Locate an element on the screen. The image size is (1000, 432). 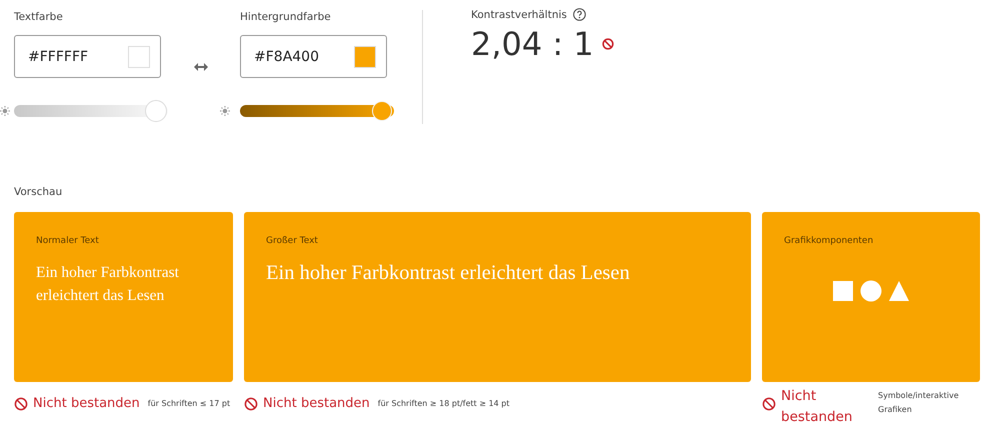
card-title: Normaler Text is located at coordinates (67, 241).